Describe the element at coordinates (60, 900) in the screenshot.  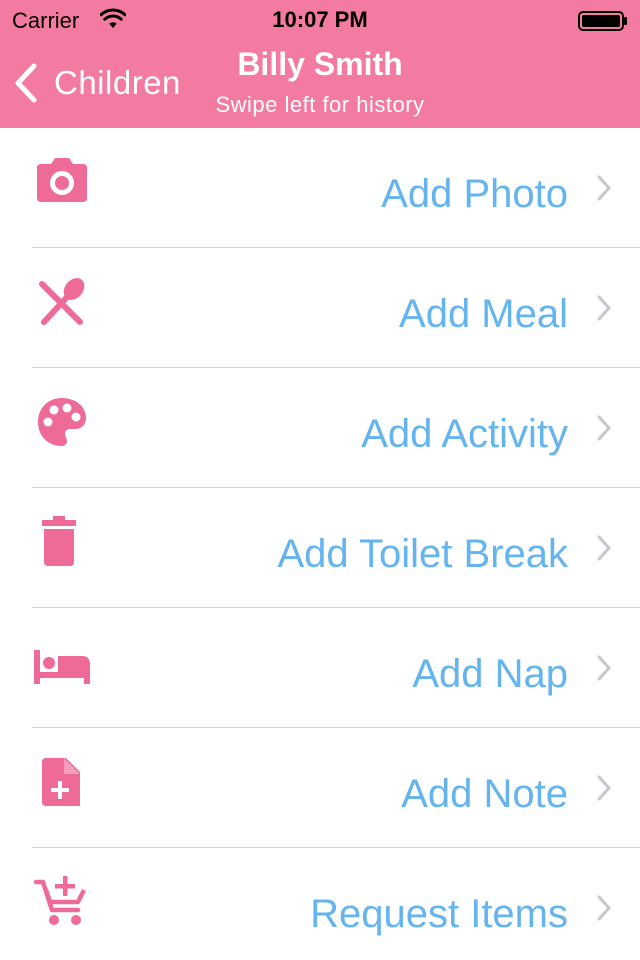
I see `cart-add-icon` at that location.